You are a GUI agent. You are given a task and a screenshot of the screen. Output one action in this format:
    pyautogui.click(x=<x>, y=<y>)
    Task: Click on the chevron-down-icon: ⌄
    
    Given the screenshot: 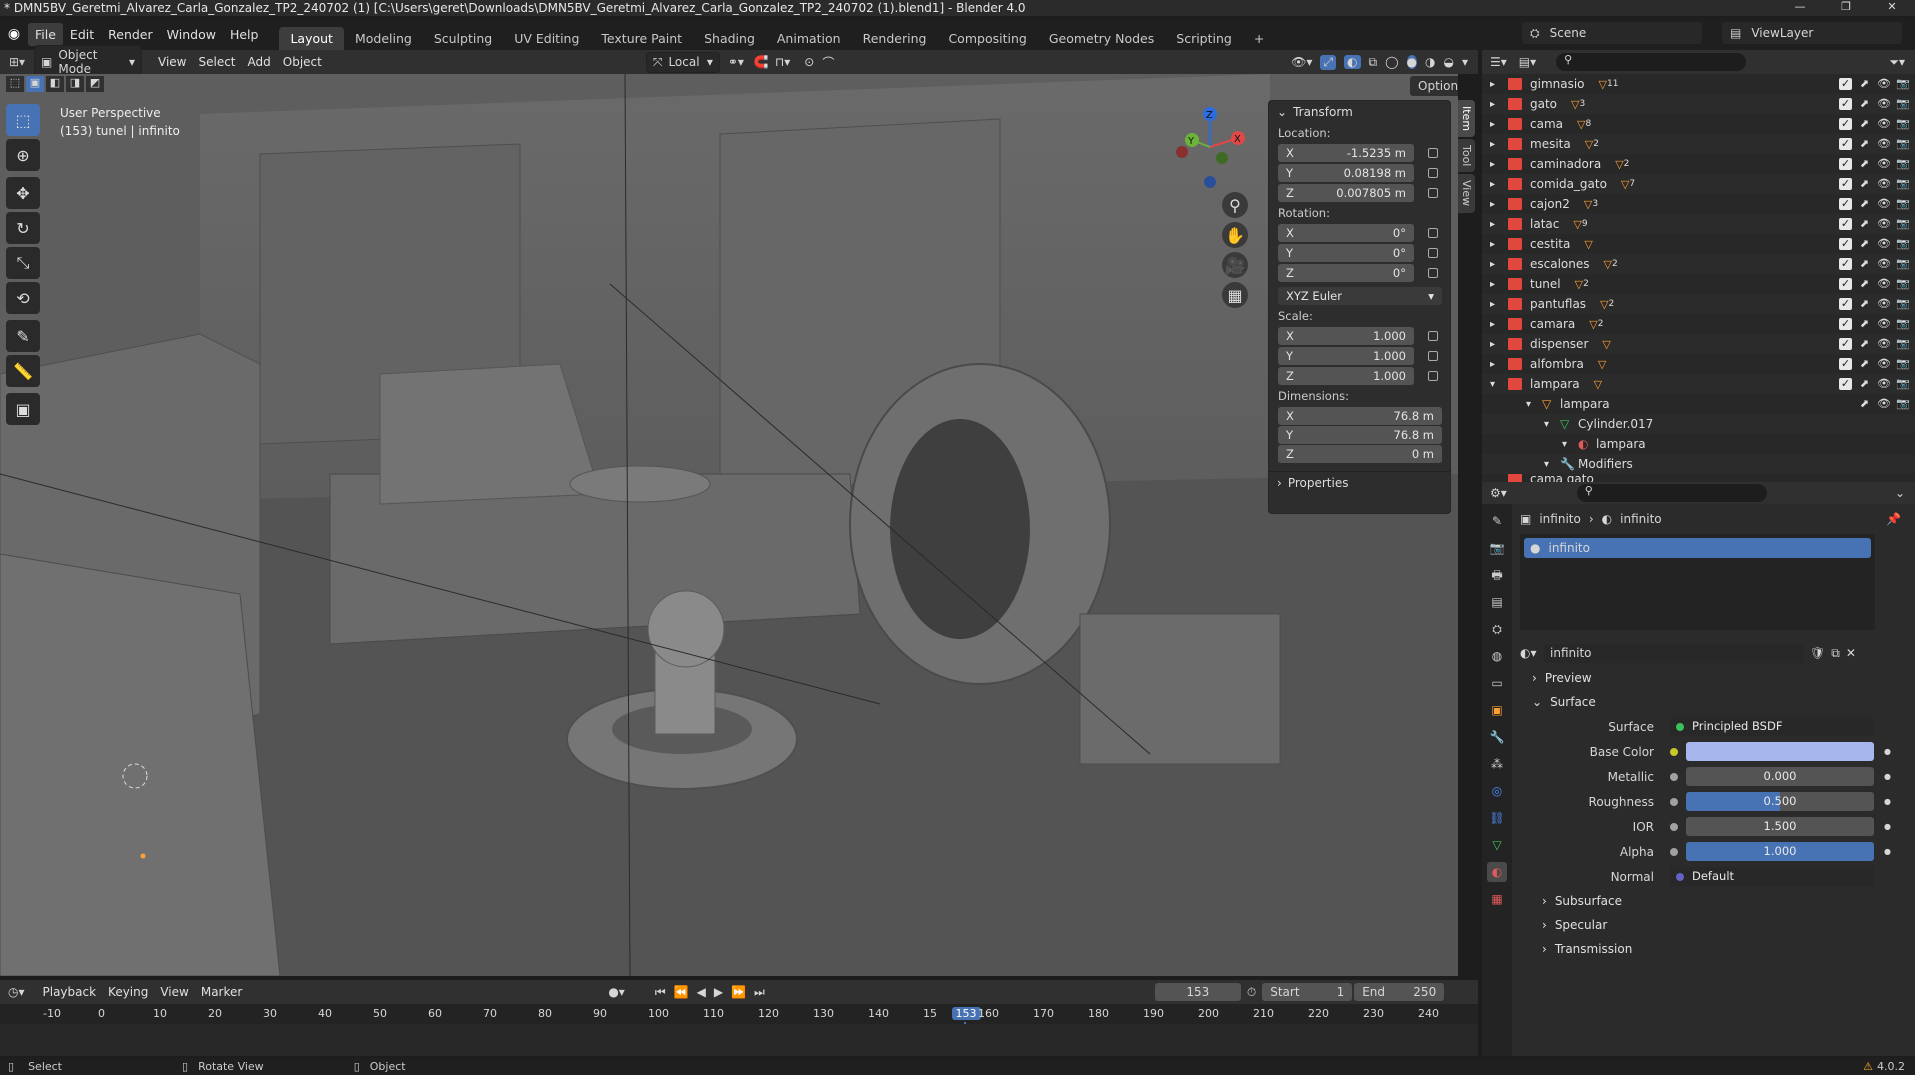 What is the action you would take?
    pyautogui.click(x=1900, y=493)
    